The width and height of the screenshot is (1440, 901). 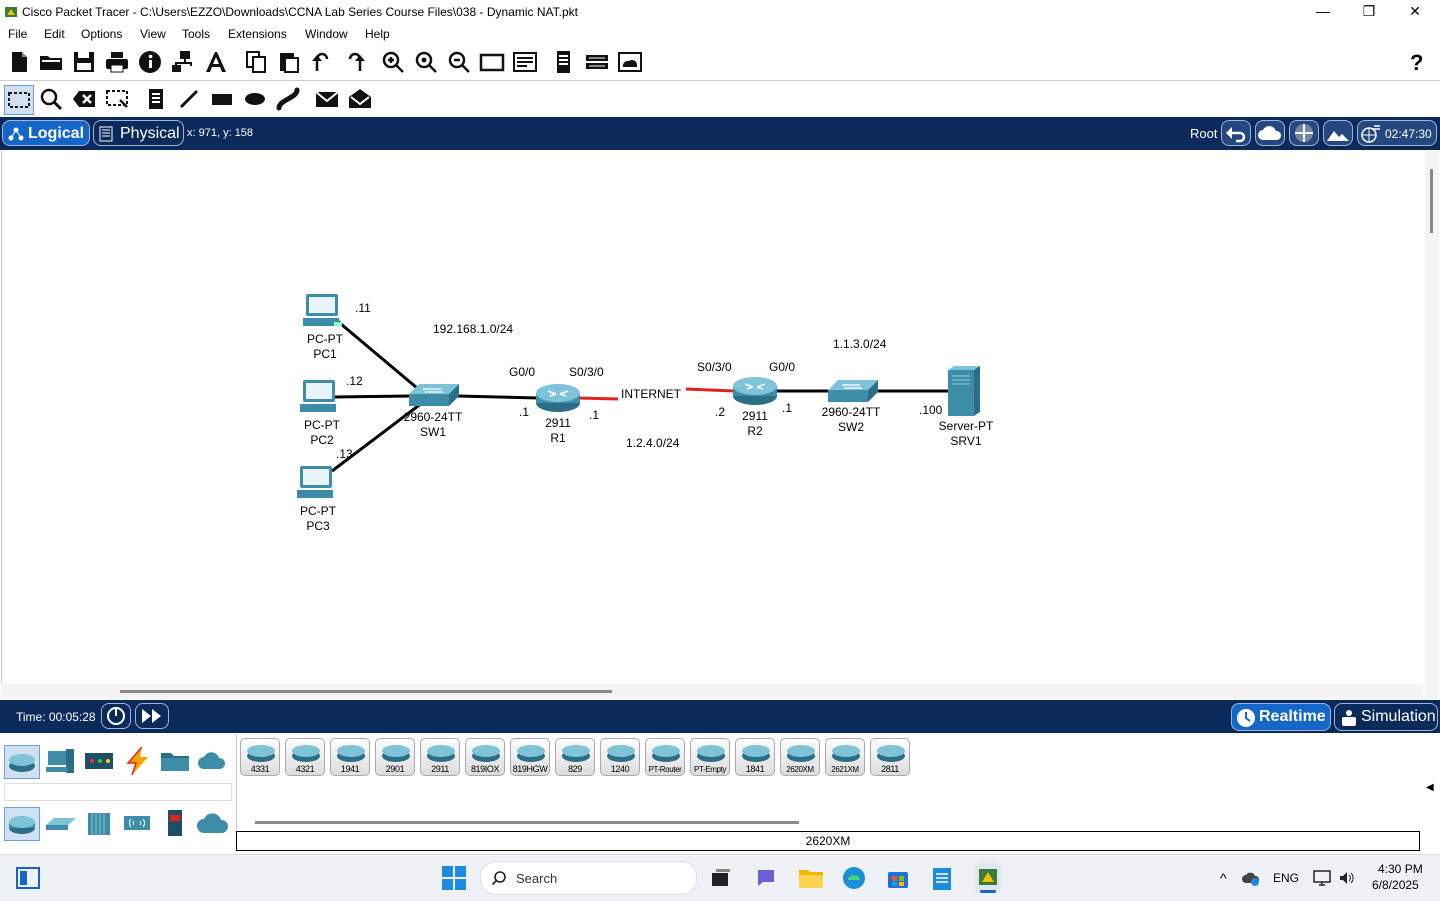 What do you see at coordinates (890, 757) in the screenshot?
I see `model-tile-2811: 2811` at bounding box center [890, 757].